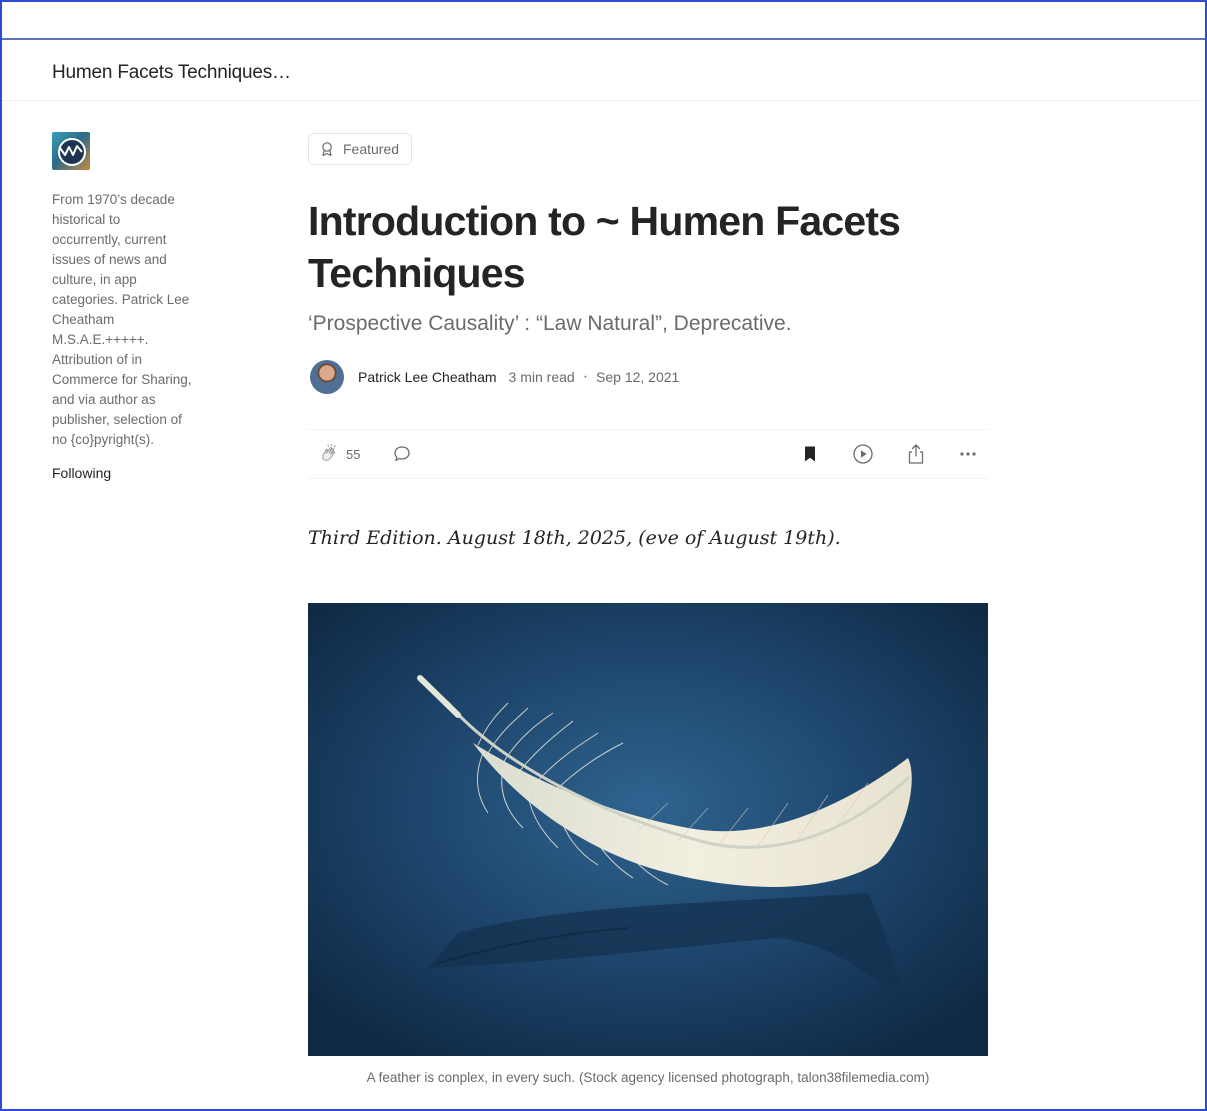 This screenshot has width=1207, height=1111. I want to click on clap-count: 55, so click(353, 454).